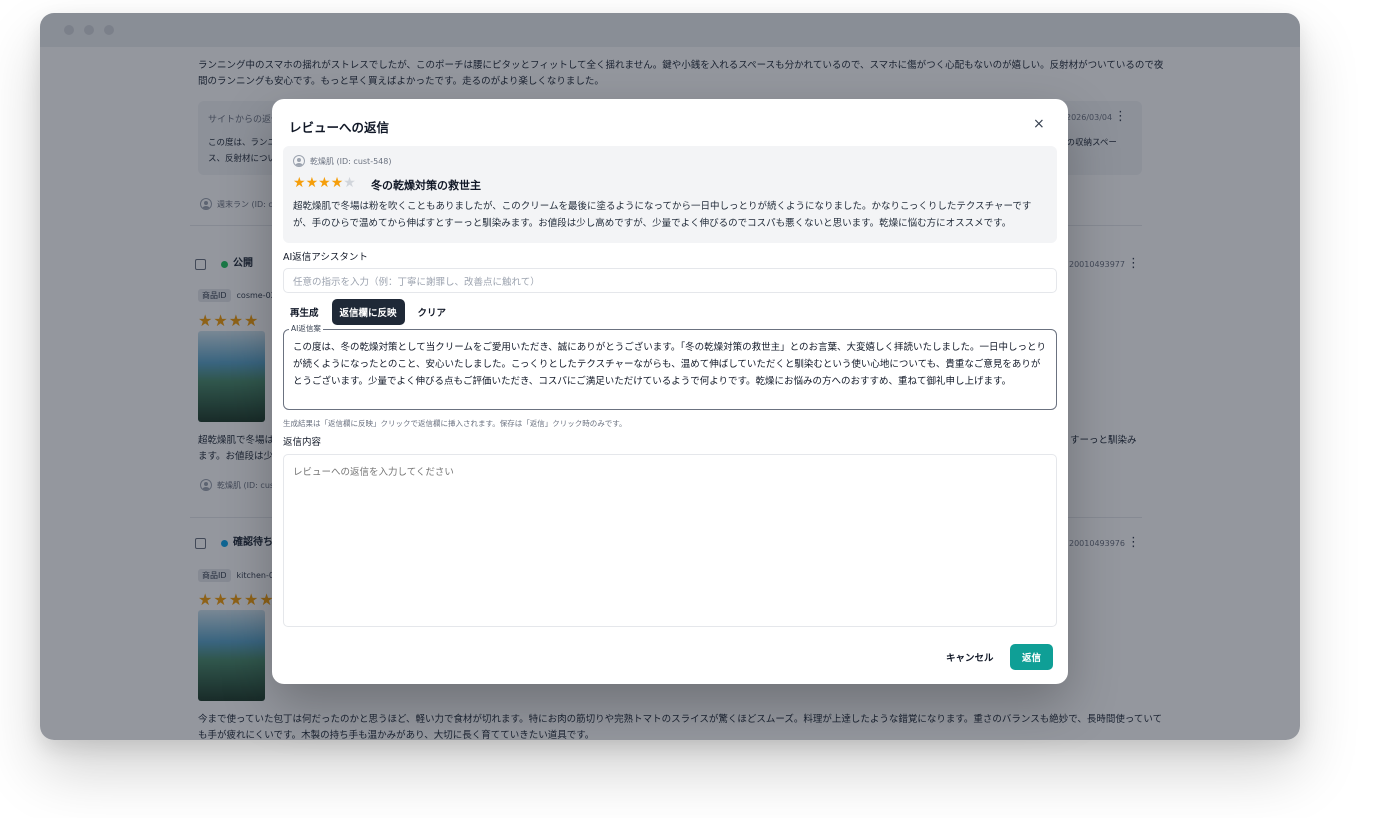  What do you see at coordinates (299, 161) in the screenshot?
I see `avatar-icon` at bounding box center [299, 161].